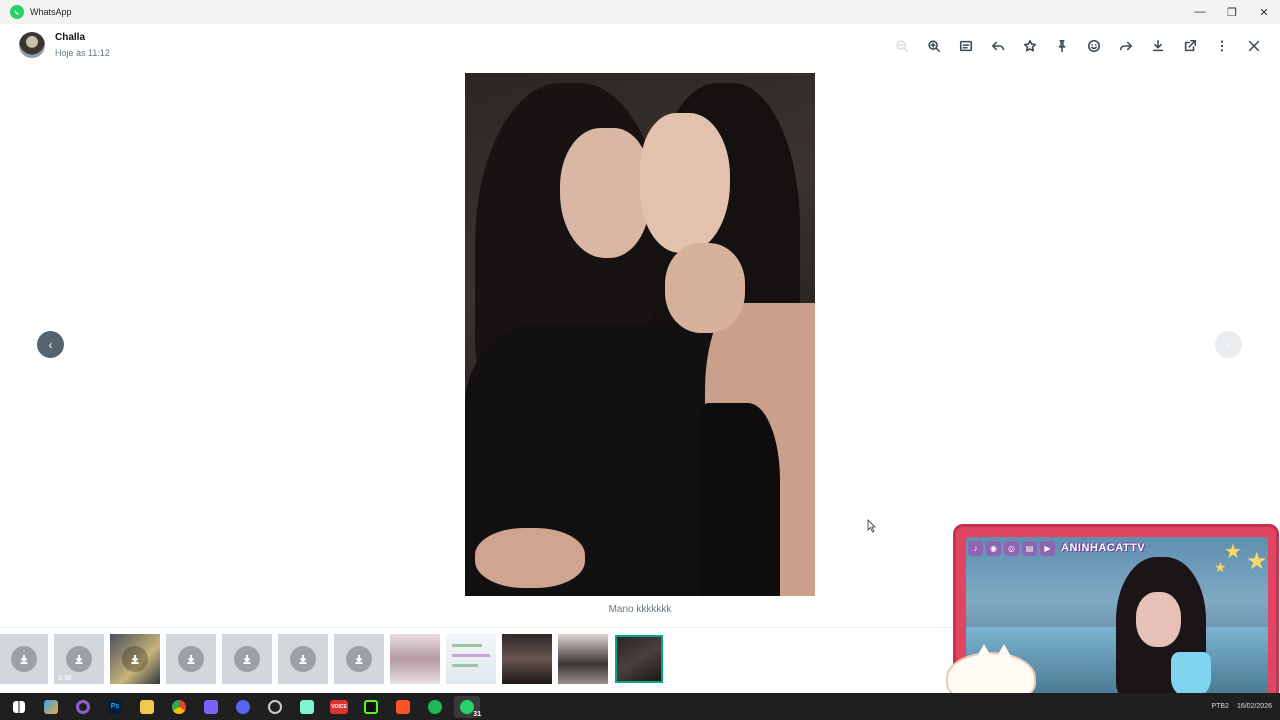  I want to click on taskbar-whatsapp: 31, so click(468, 706).